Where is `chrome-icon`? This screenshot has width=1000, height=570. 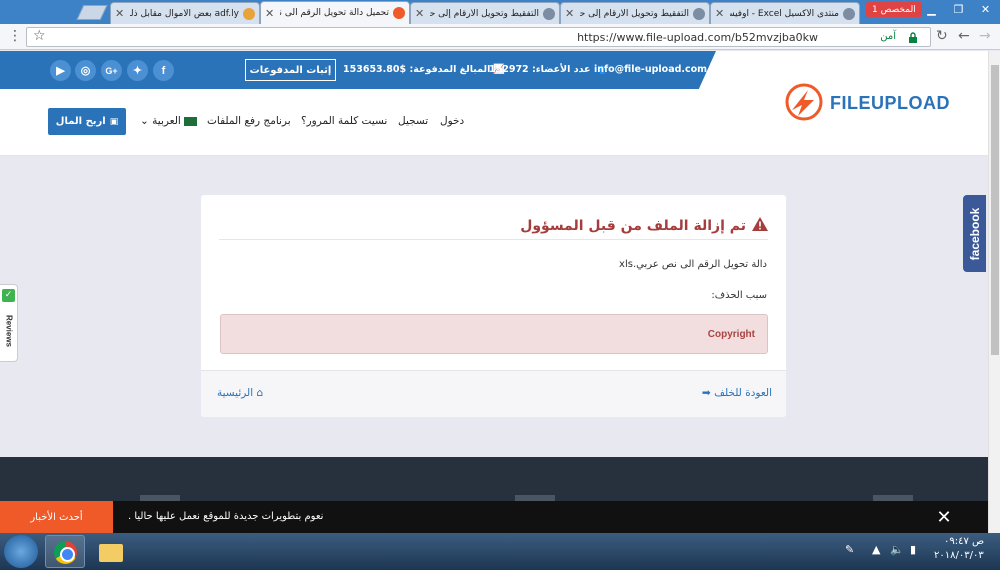
chrome-icon is located at coordinates (65, 552).